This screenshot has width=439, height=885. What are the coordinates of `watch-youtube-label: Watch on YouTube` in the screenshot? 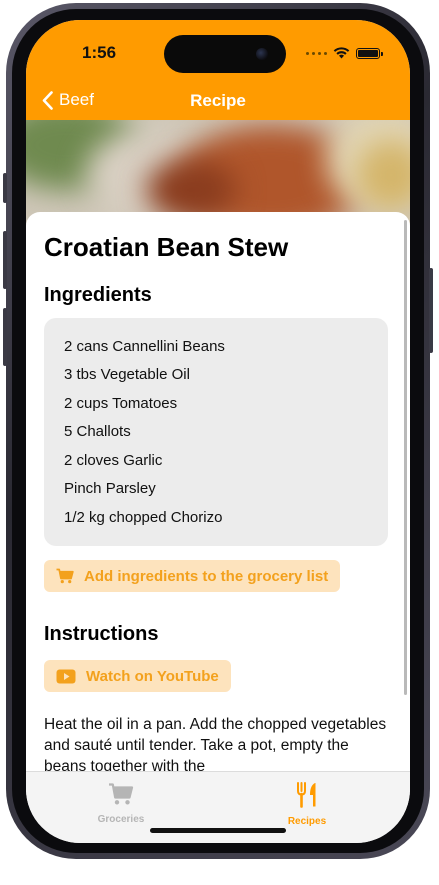 It's located at (152, 676).